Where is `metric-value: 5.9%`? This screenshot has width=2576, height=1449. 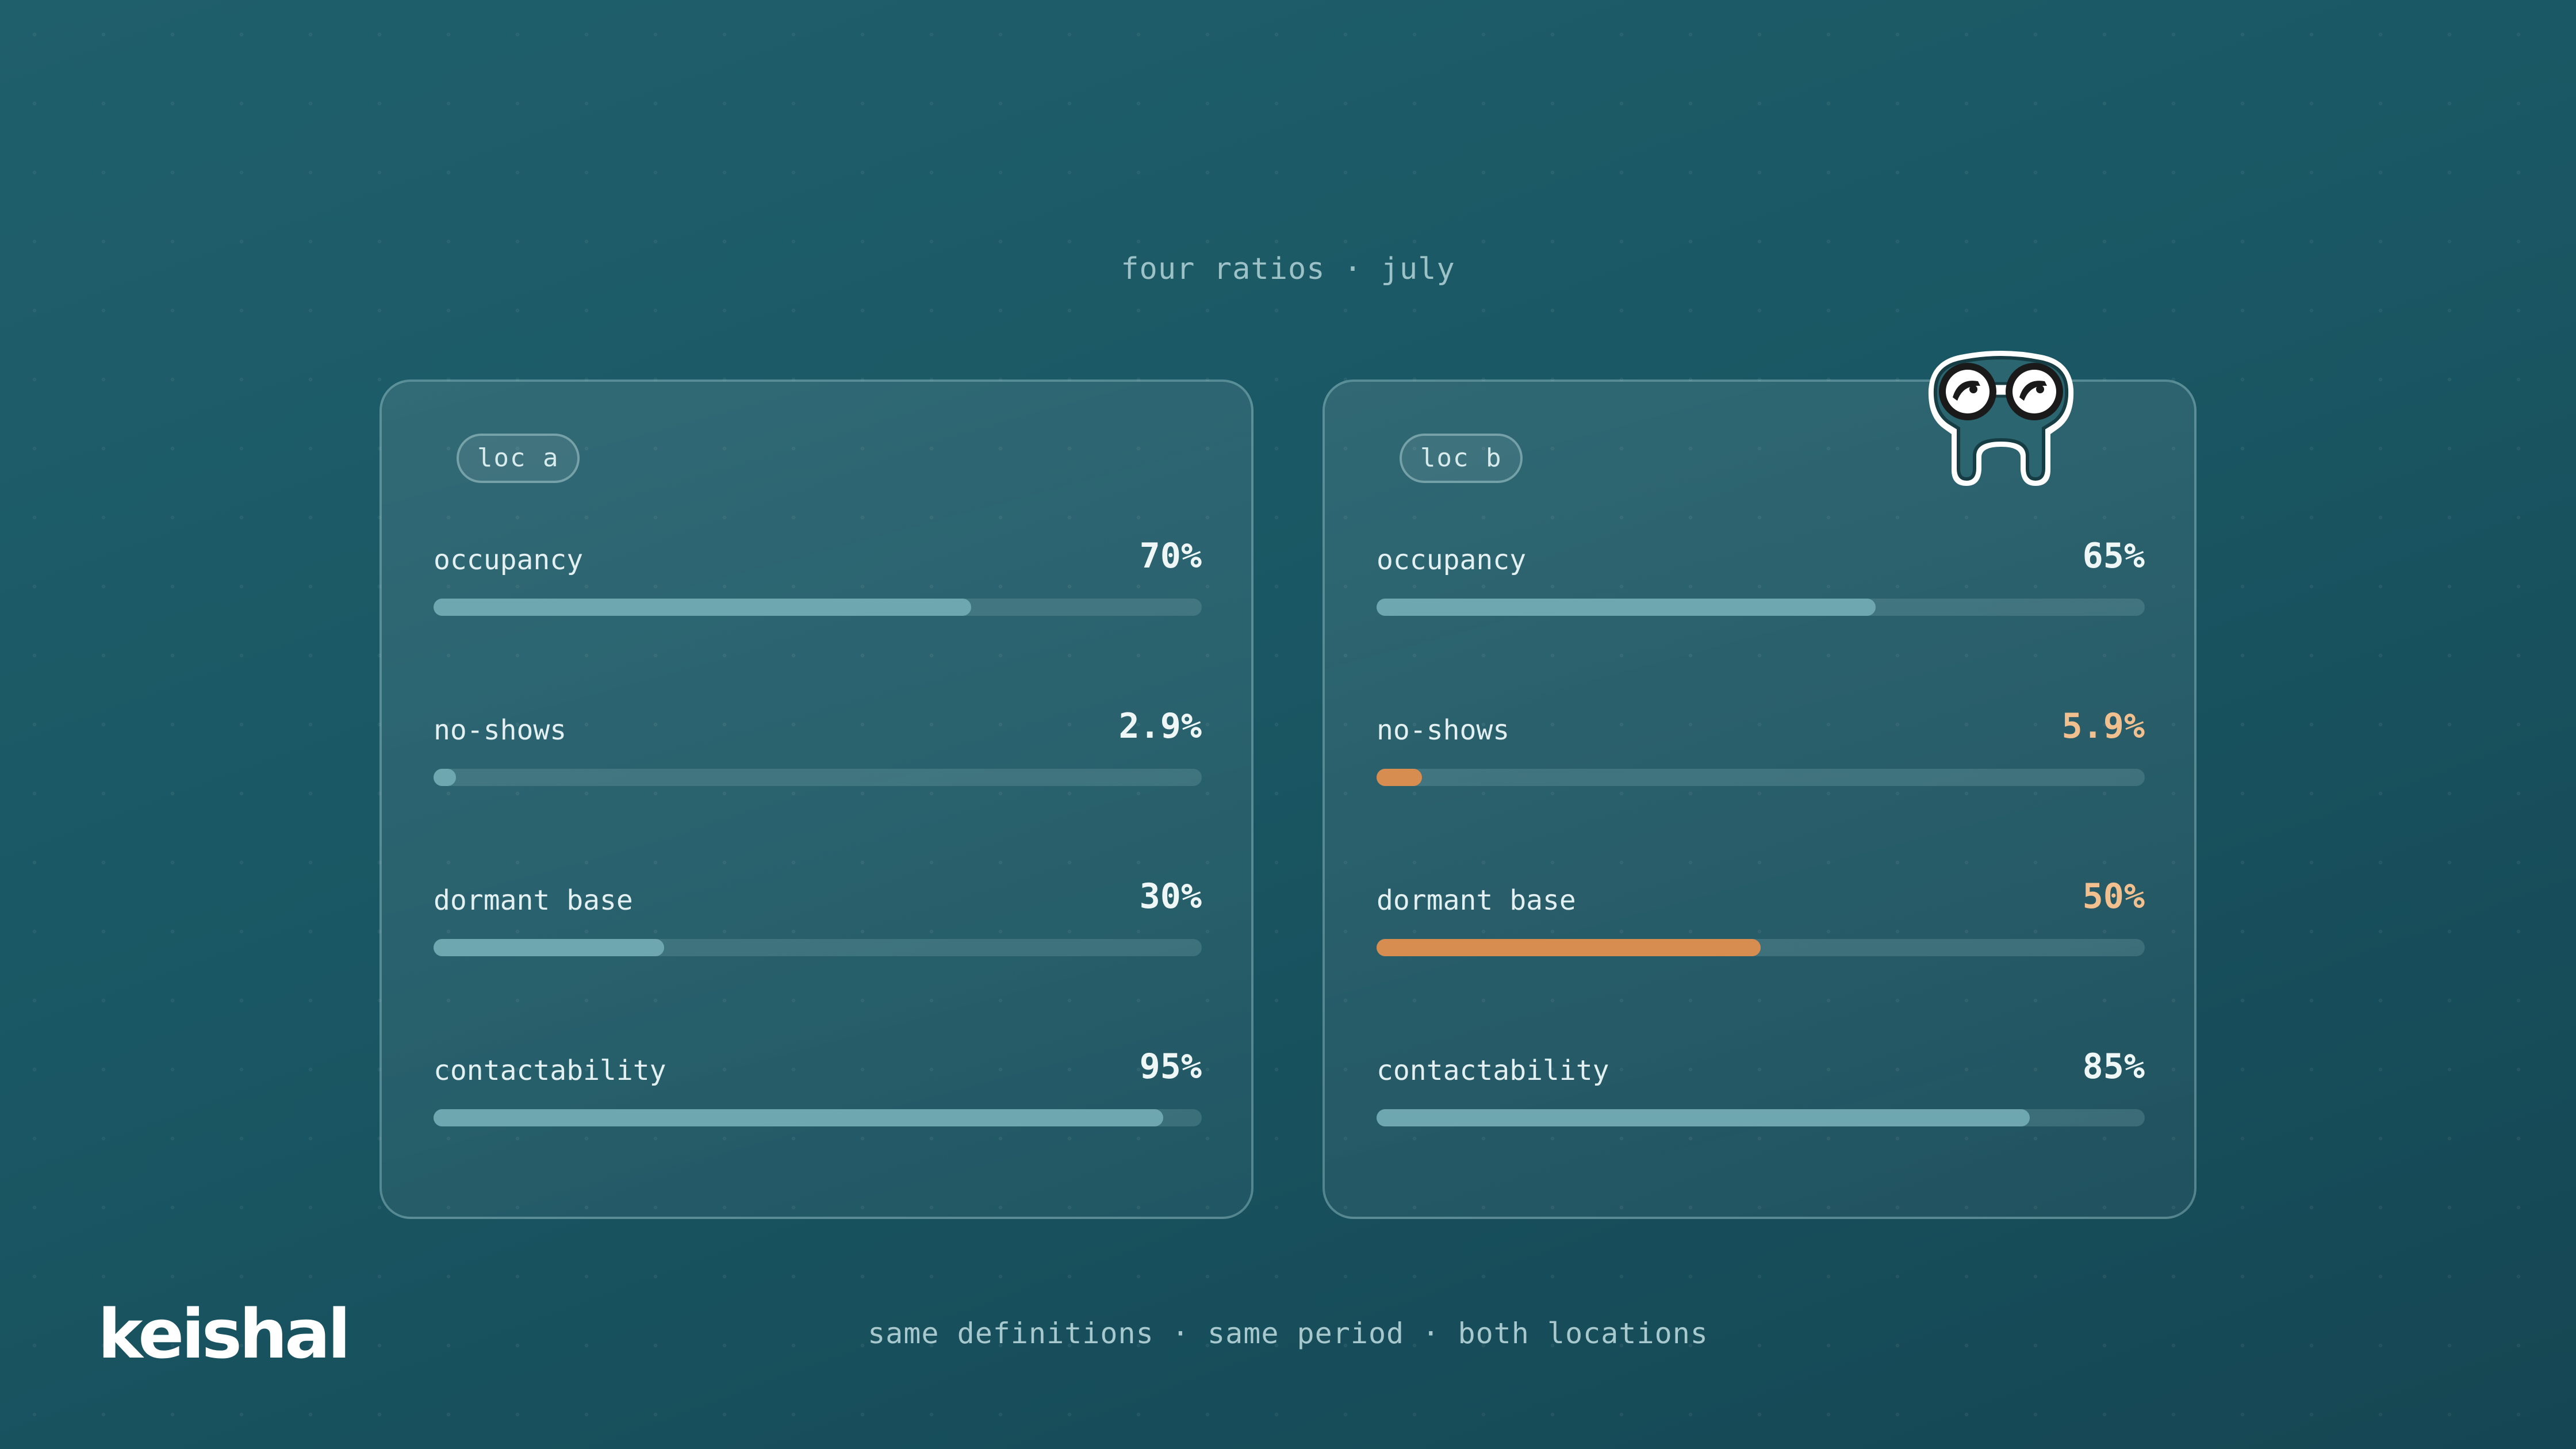 metric-value: 5.9% is located at coordinates (2103, 726).